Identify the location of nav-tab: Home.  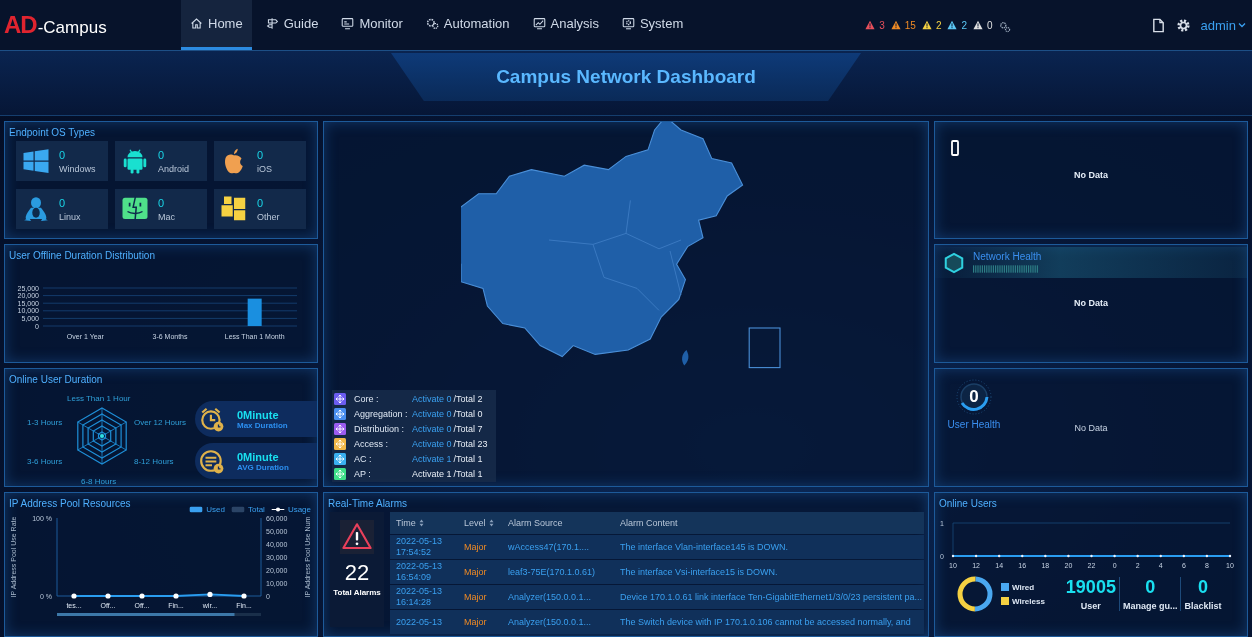
(216, 25).